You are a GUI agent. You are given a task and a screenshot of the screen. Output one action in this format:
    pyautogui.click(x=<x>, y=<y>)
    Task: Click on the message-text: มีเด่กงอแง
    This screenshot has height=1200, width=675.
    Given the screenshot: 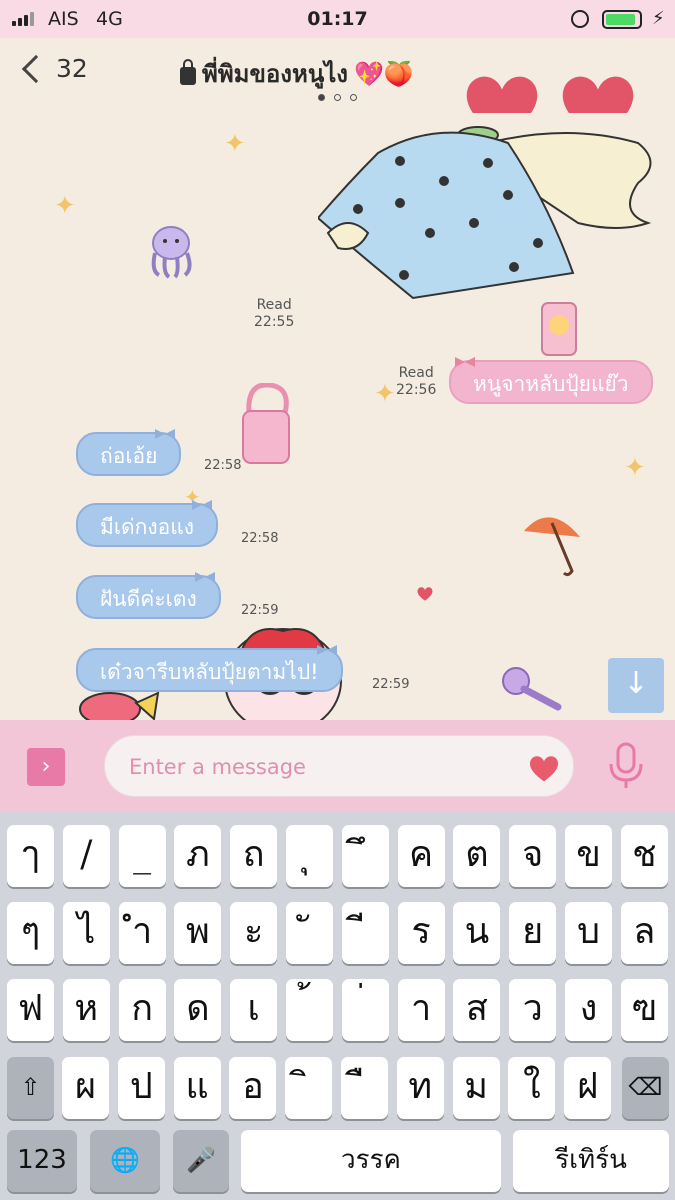 What is the action you would take?
    pyautogui.click(x=147, y=527)
    